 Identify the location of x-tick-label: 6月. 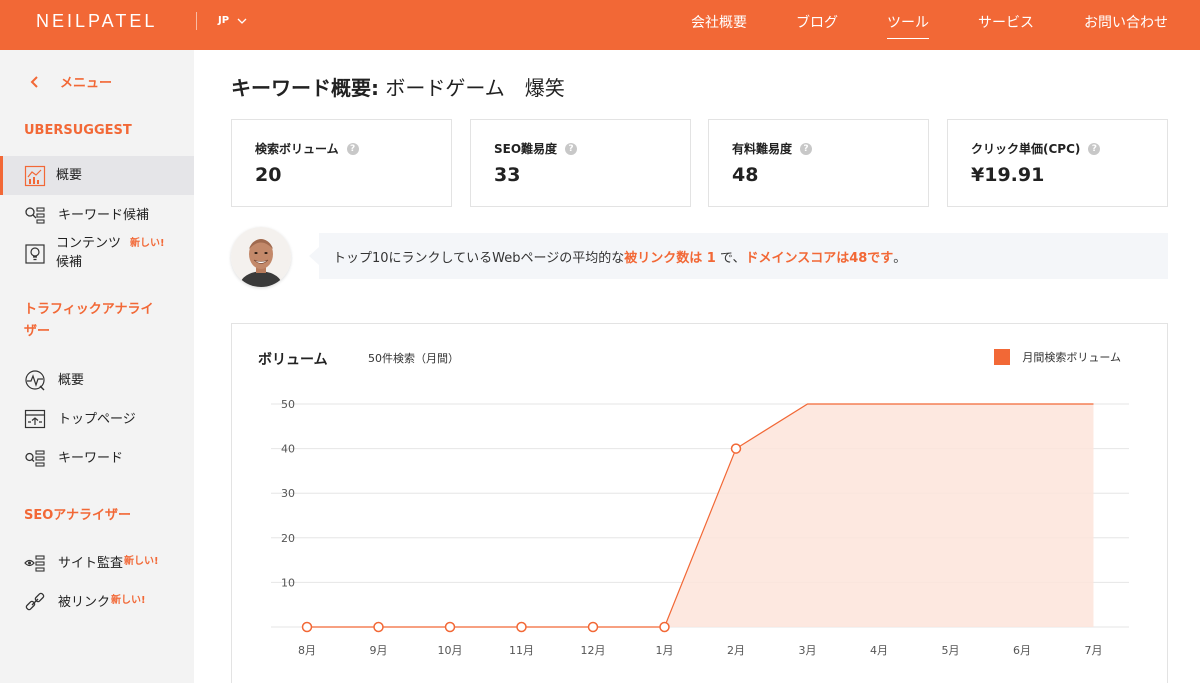
(1022, 650).